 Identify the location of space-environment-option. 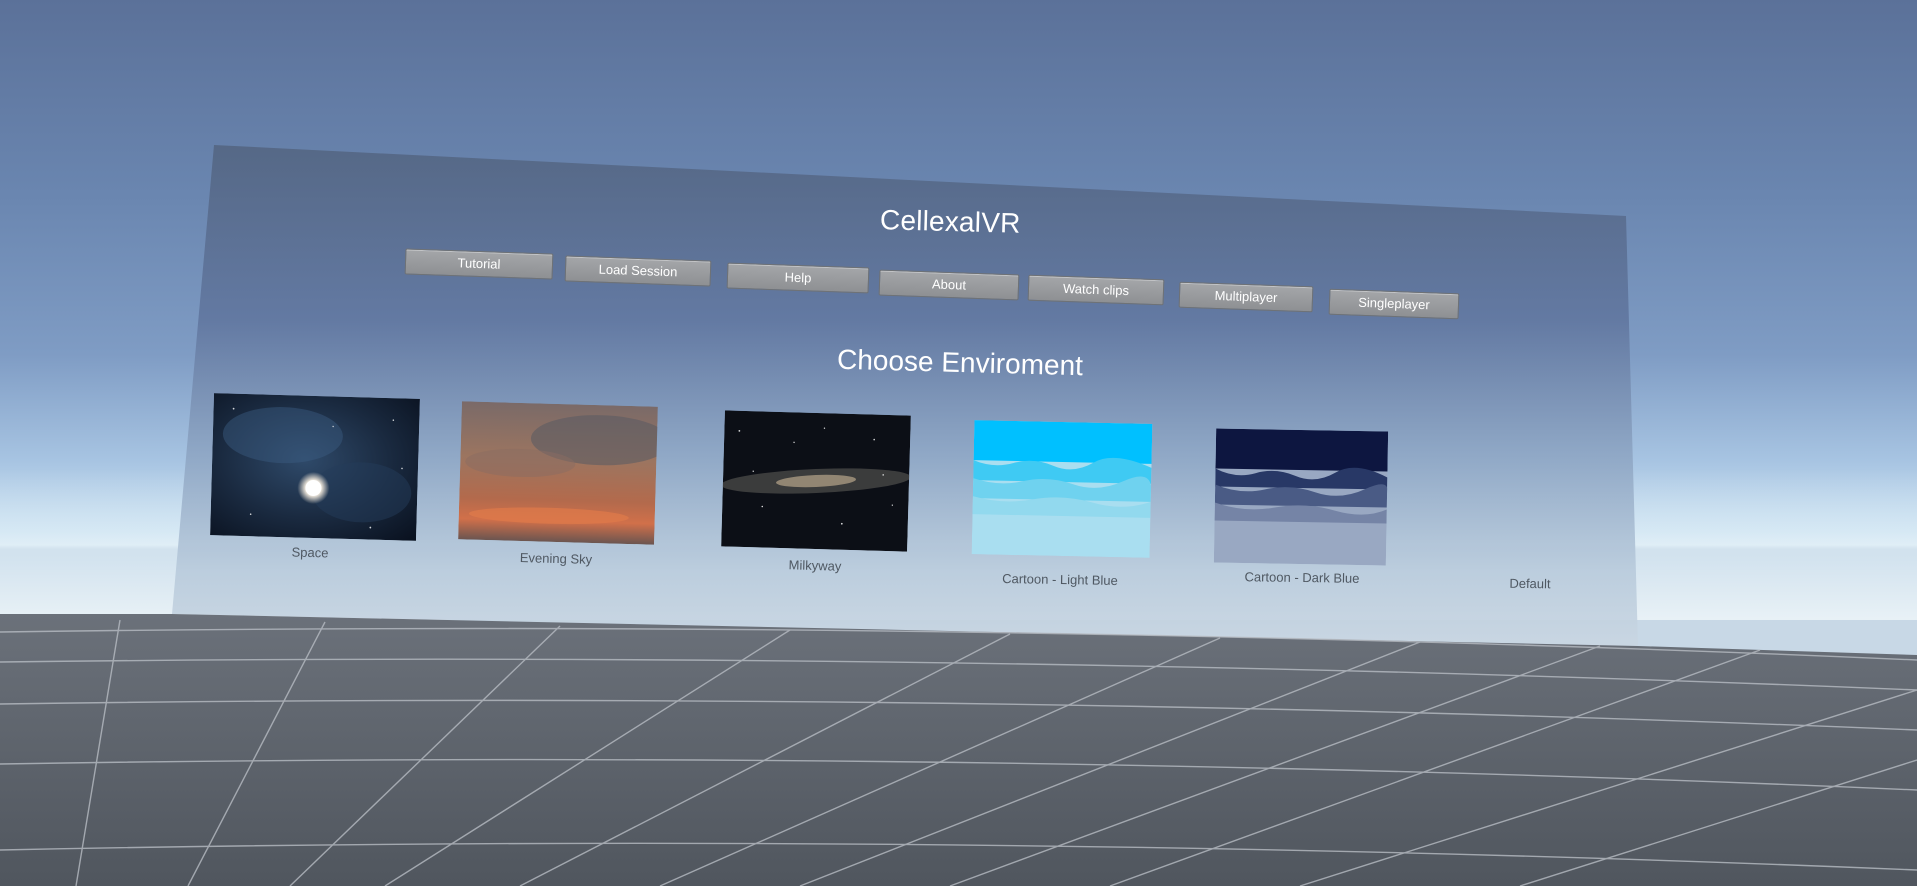
(315, 467).